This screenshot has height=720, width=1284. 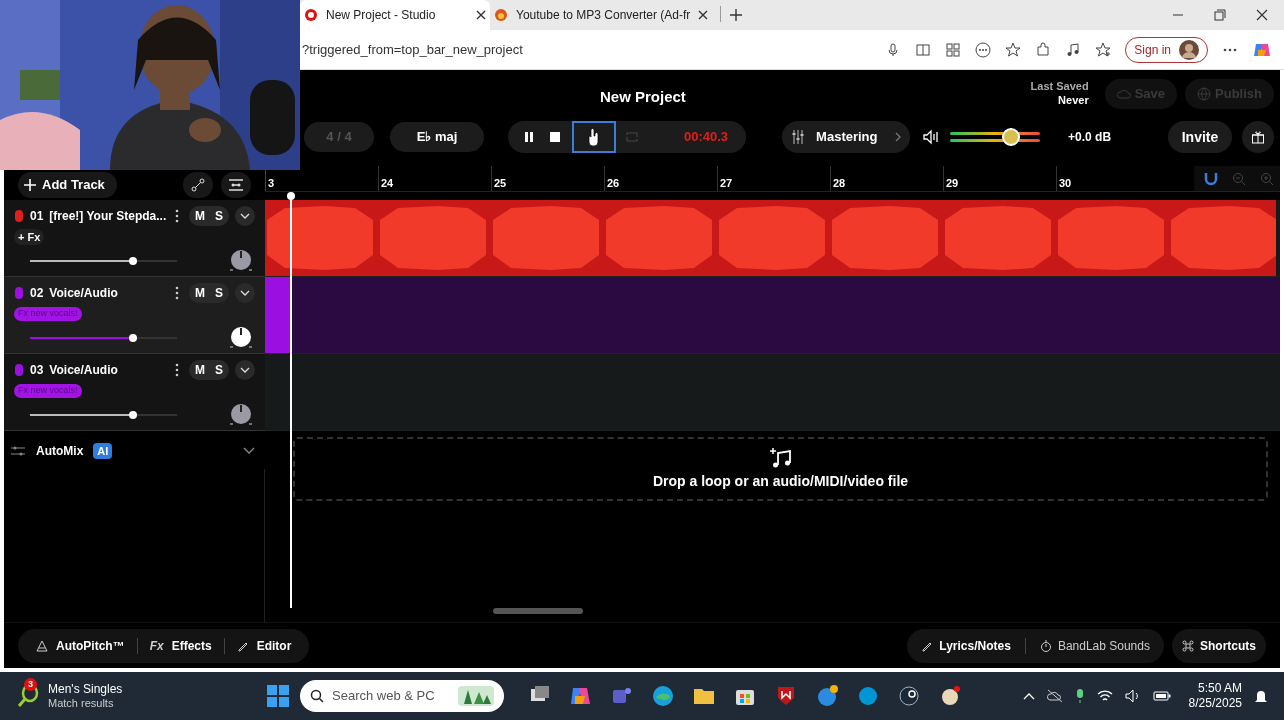 What do you see at coordinates (780, 457) in the screenshot?
I see `music-plus-icon` at bounding box center [780, 457].